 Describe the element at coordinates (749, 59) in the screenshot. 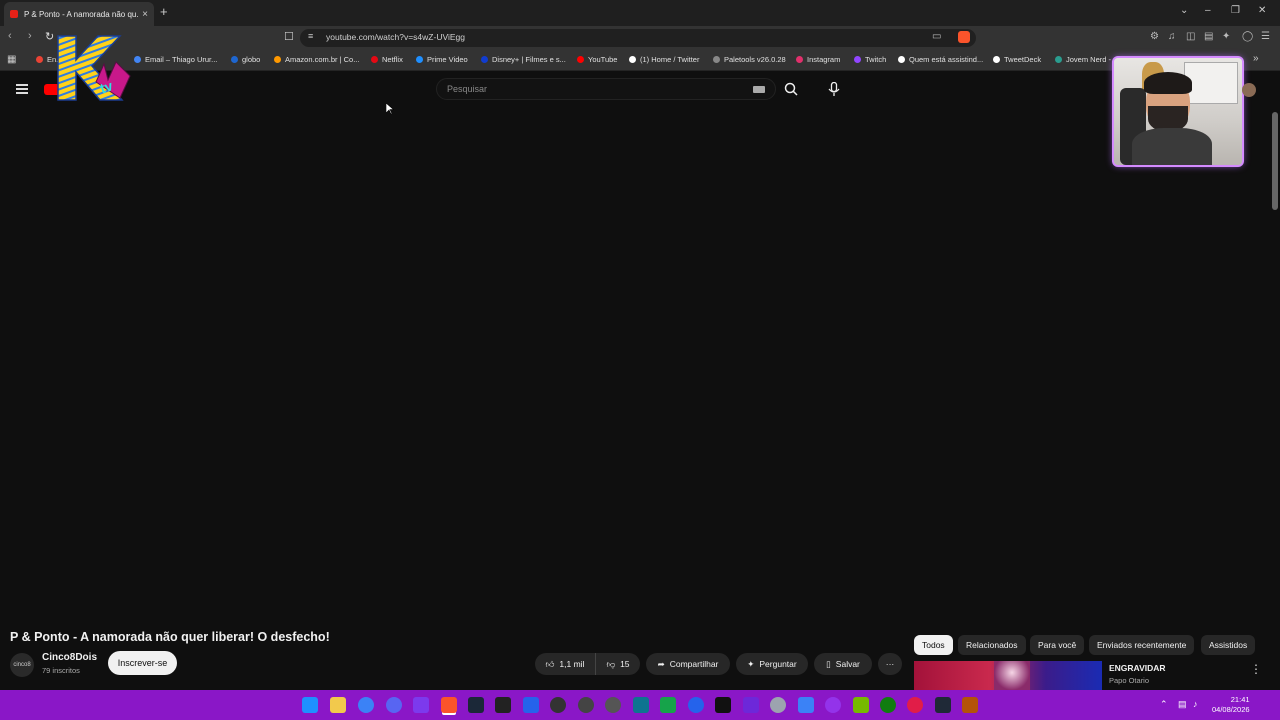

I see `bookmark-item: Paletools v26.0.28` at that location.